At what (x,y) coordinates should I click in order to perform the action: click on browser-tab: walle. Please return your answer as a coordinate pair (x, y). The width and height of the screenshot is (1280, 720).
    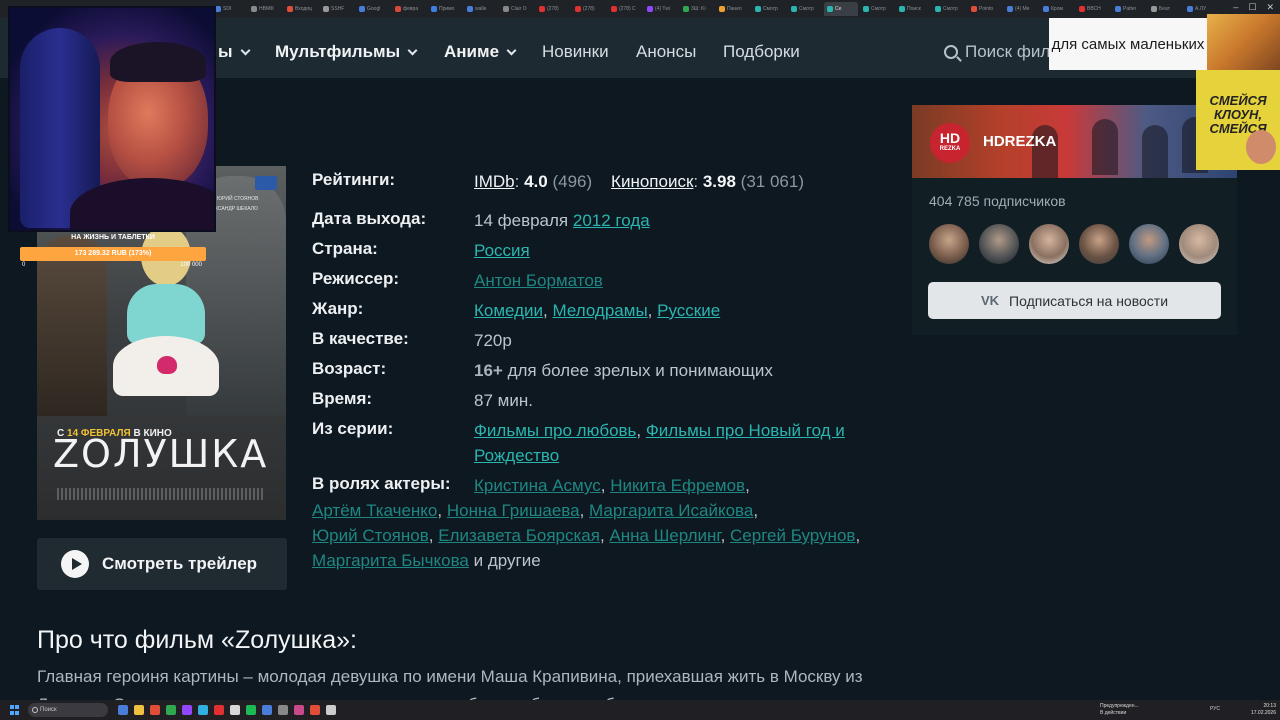
    Looking at the image, I should click on (481, 9).